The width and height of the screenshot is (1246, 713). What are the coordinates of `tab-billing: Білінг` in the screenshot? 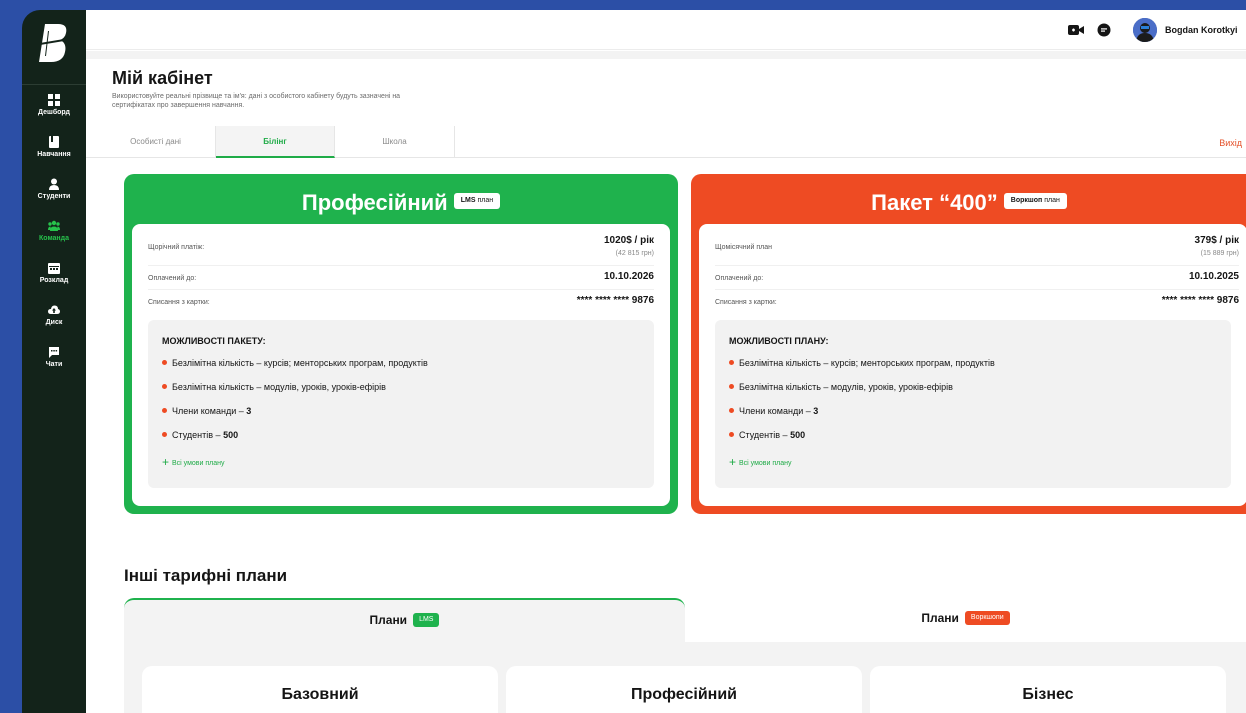 It's located at (275, 142).